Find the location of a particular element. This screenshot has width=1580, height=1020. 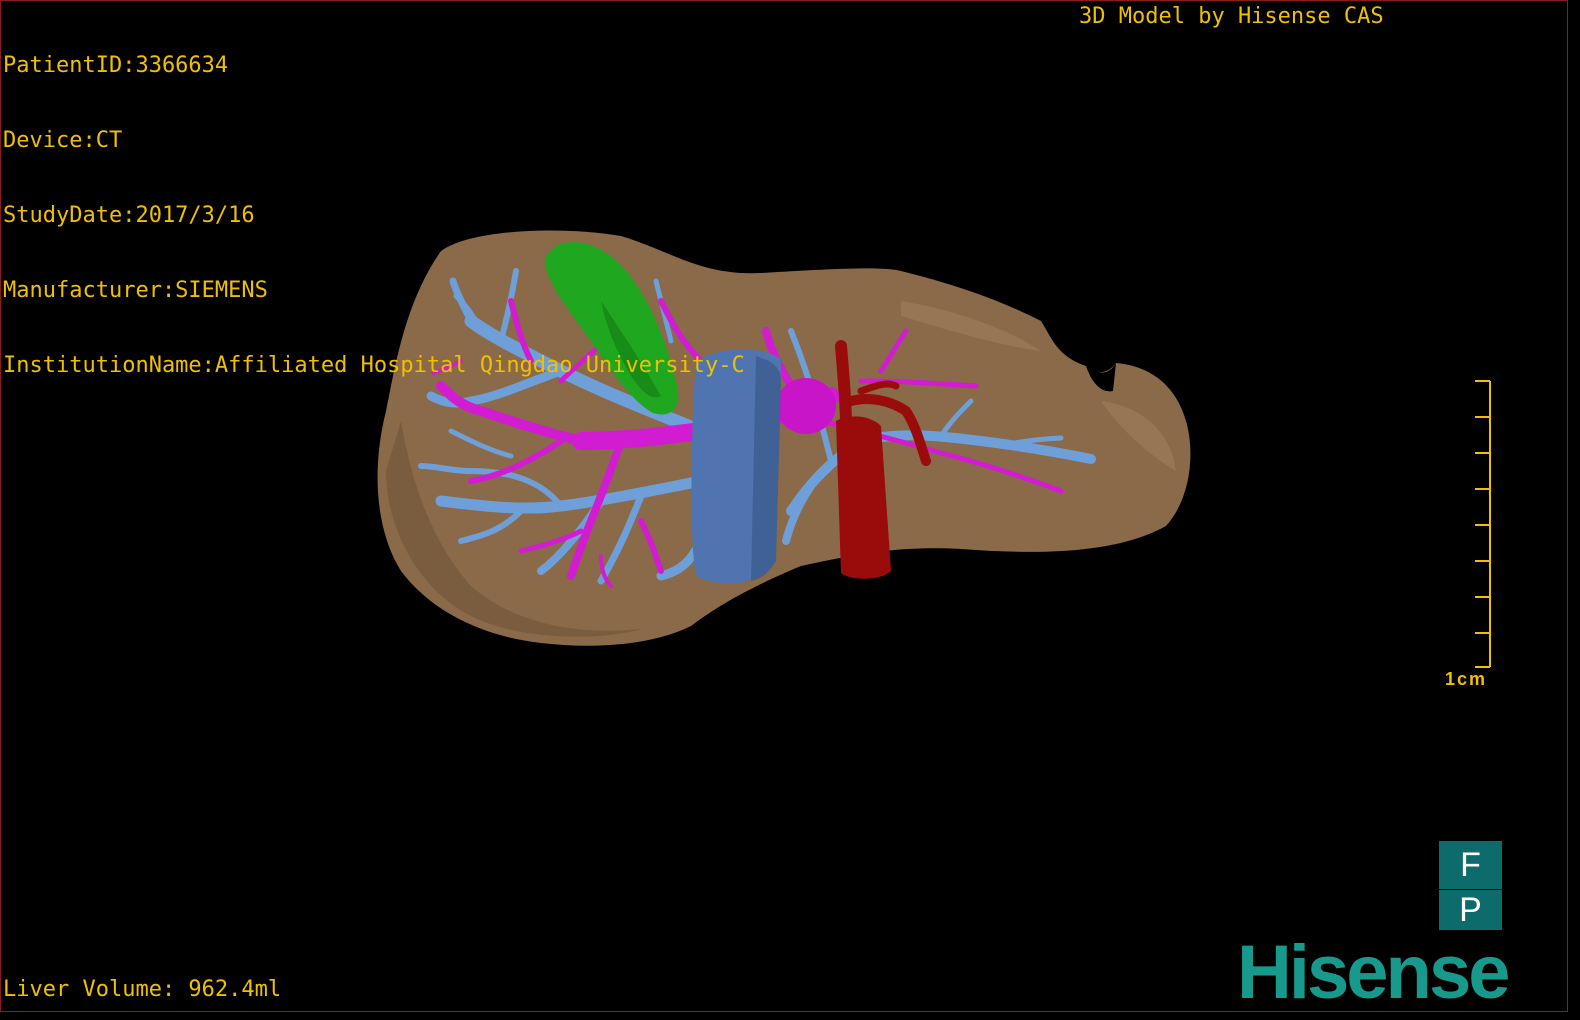

hisense-logo: Hisense is located at coordinates (1373, 971).